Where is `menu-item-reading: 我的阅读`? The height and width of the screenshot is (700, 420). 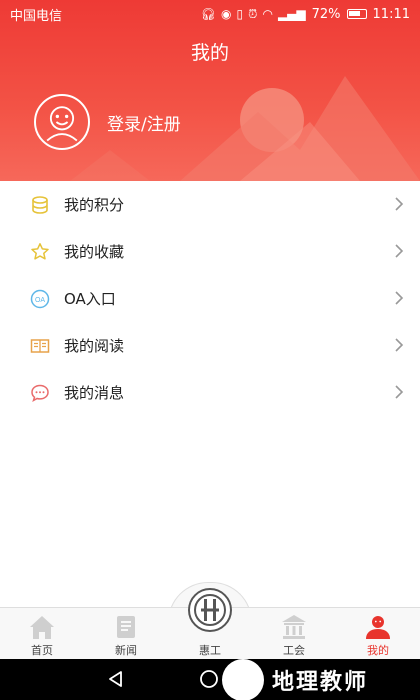
menu-item-reading: 我的阅读 is located at coordinates (210, 345).